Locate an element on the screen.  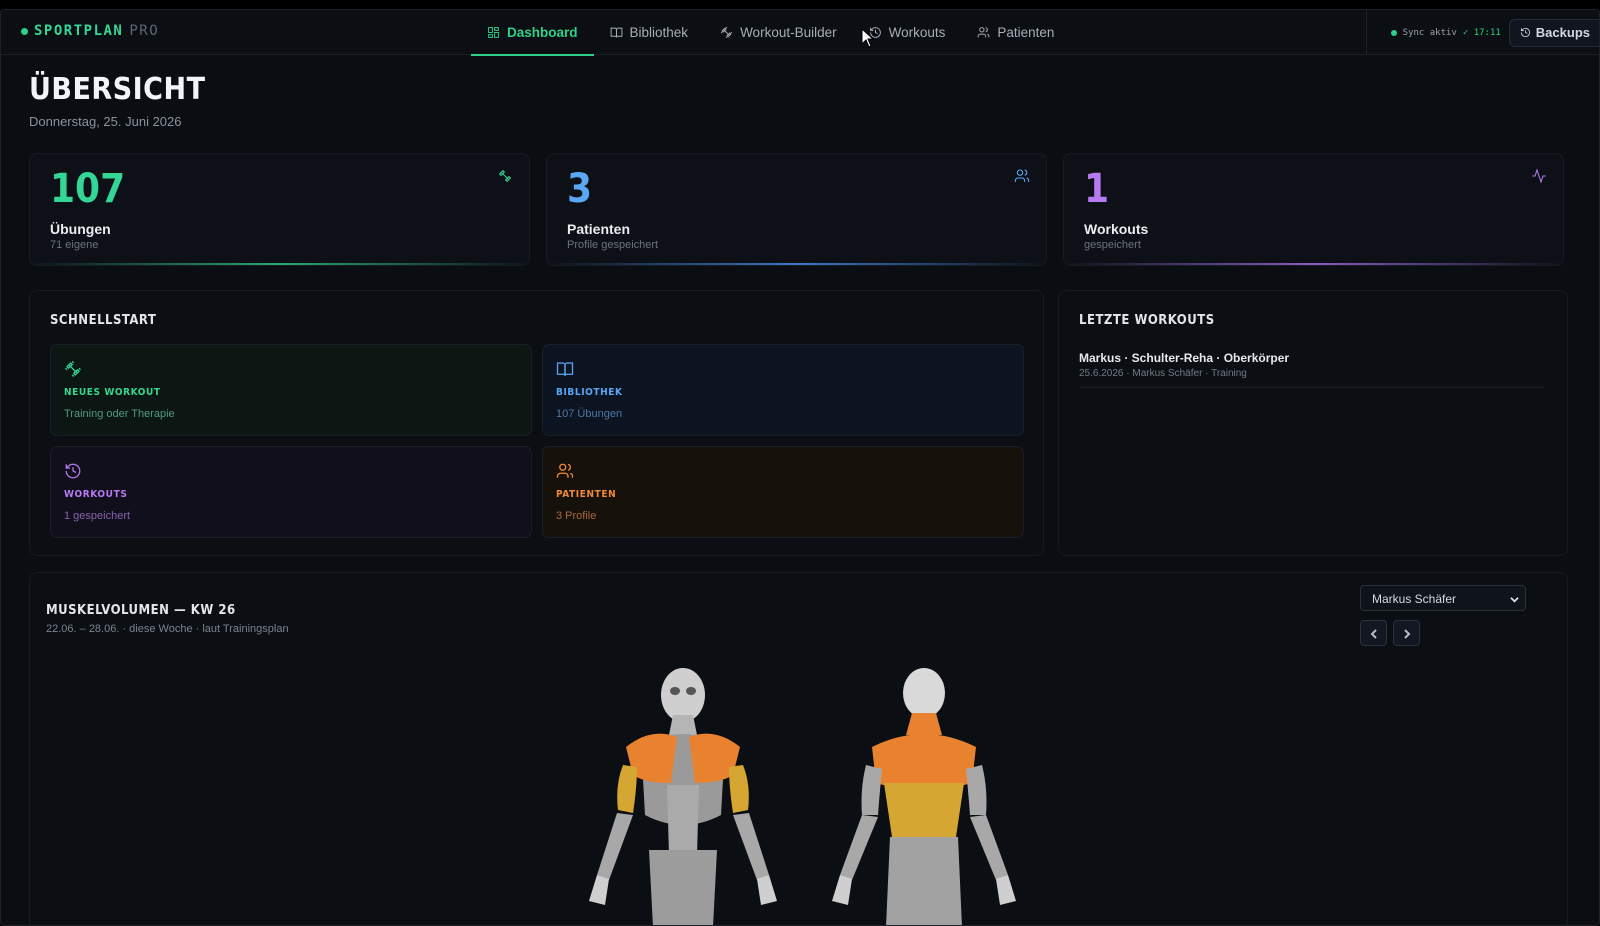
nav-workout-builder: Workout-Builder is located at coordinates (778, 32).